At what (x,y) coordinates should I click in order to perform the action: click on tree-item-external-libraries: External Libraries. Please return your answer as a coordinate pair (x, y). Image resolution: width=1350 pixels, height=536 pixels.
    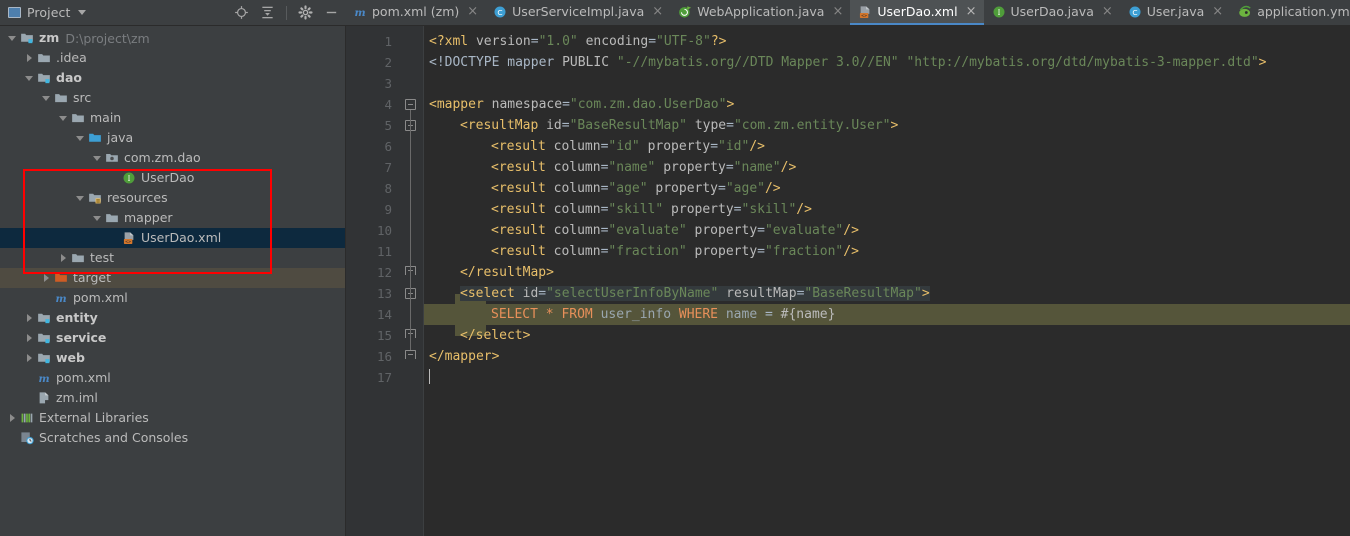
    Looking at the image, I should click on (172, 418).